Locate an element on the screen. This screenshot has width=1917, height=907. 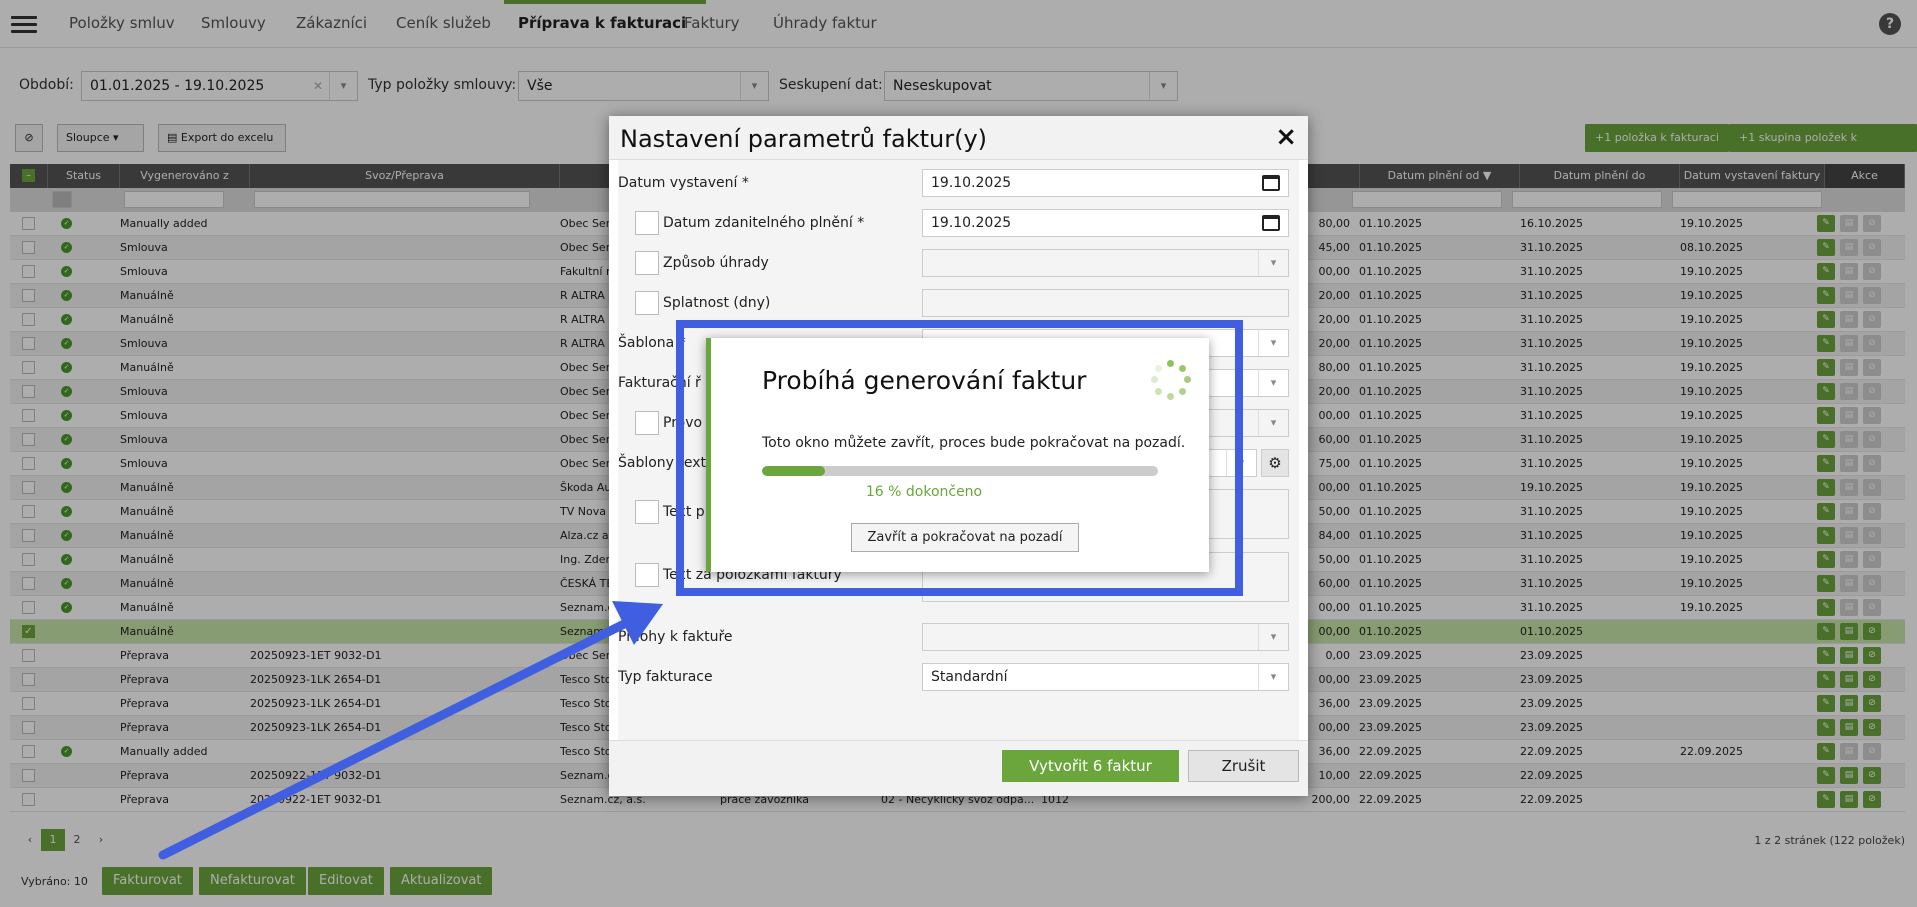
issue-date-row: Datum vystavení * 19.10.2025 is located at coordinates (958, 183).